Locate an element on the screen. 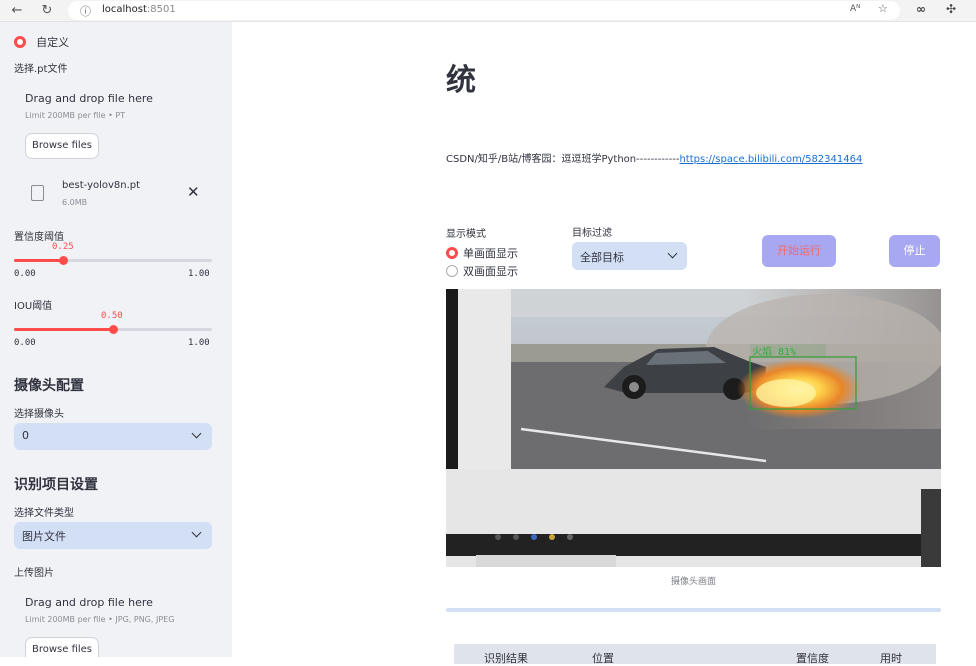 The height and width of the screenshot is (666, 976). display-option-single: 单画面显示 is located at coordinates (482, 253).